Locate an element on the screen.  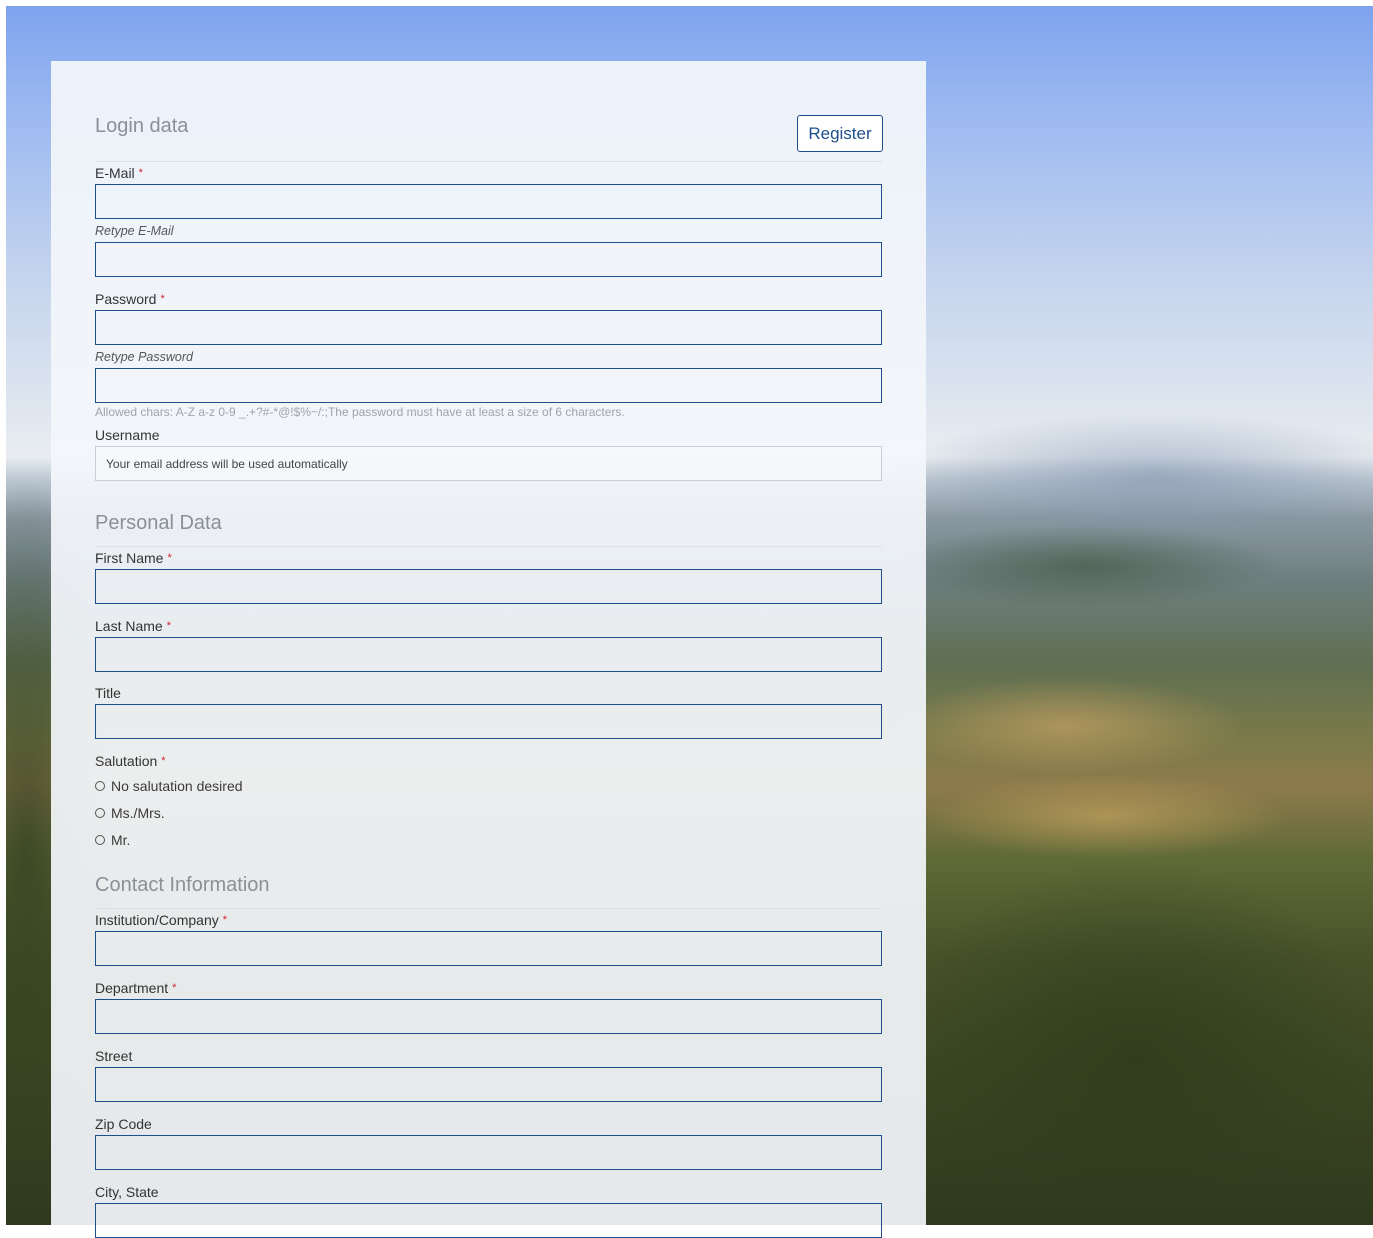
first-name-label-text: First Name is located at coordinates (129, 558).